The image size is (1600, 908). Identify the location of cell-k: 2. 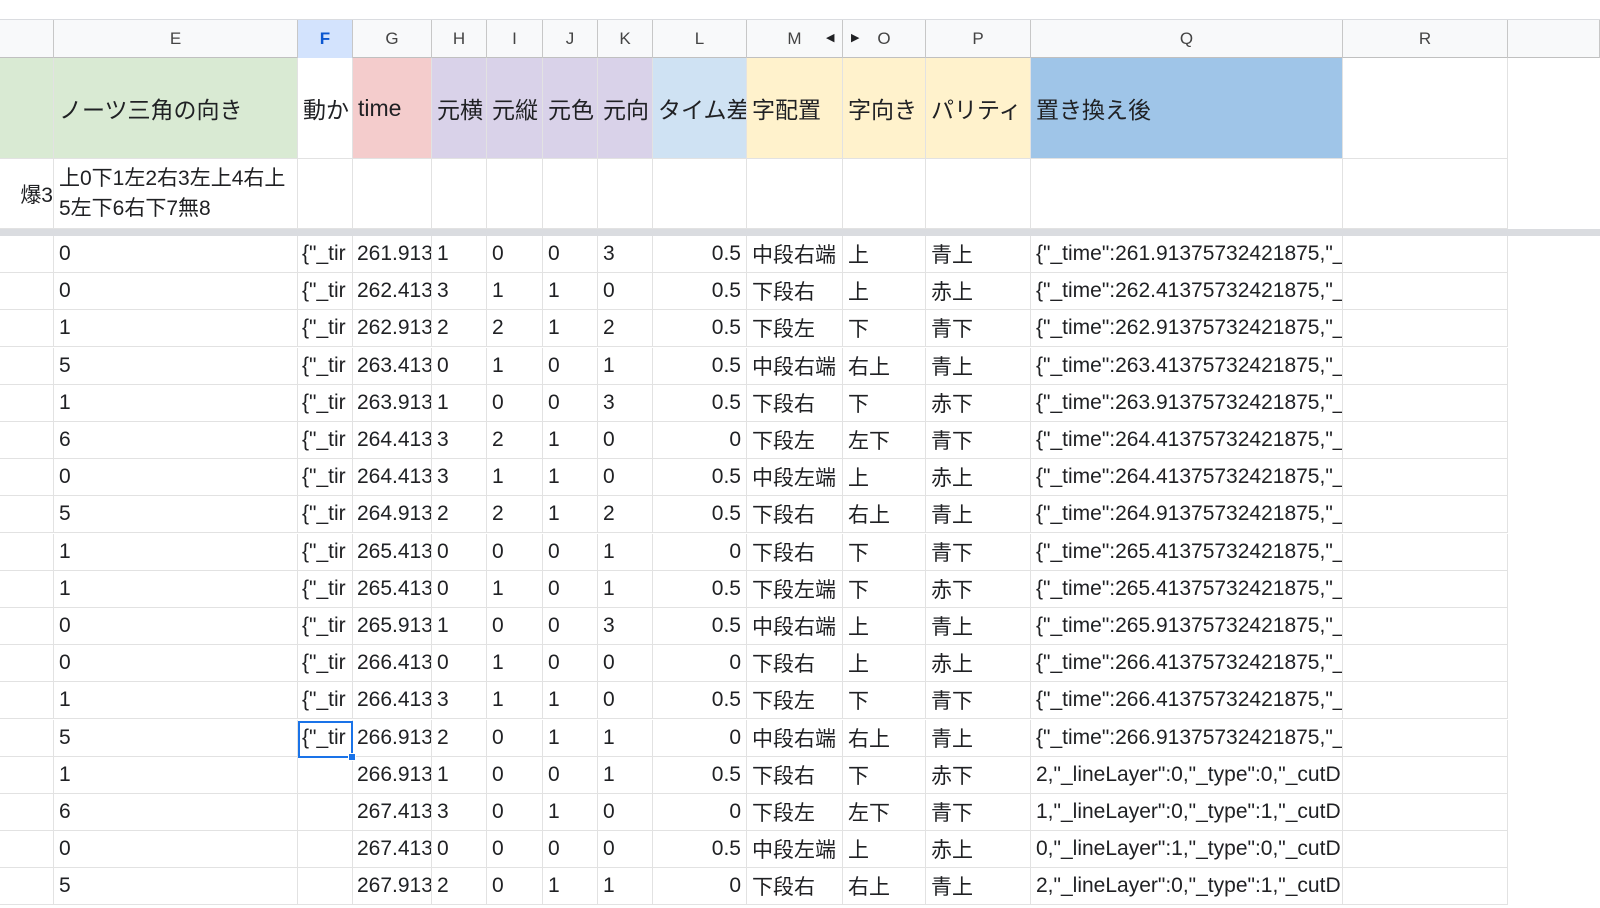
(625, 514).